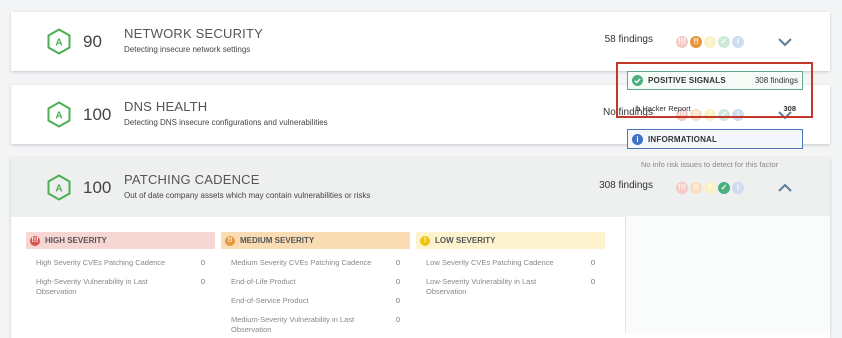 The width and height of the screenshot is (842, 338). I want to click on finding-name: End-of-Life Product, so click(263, 281).